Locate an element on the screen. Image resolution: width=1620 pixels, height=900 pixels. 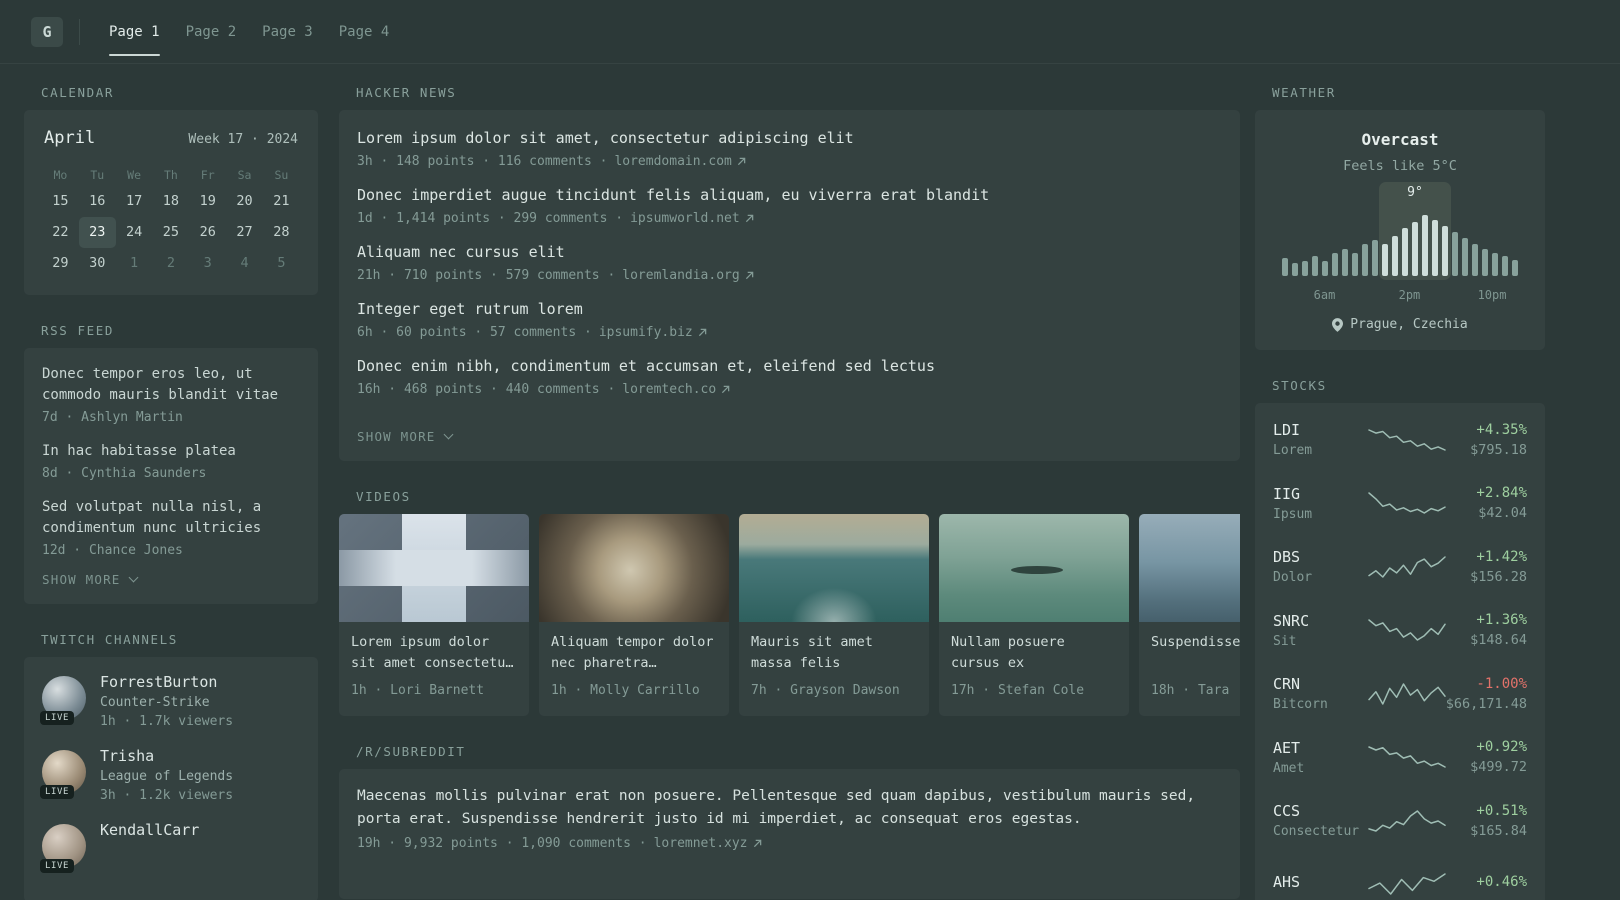
hn-story-domain-link: loremtech.co is located at coordinates (676, 389).